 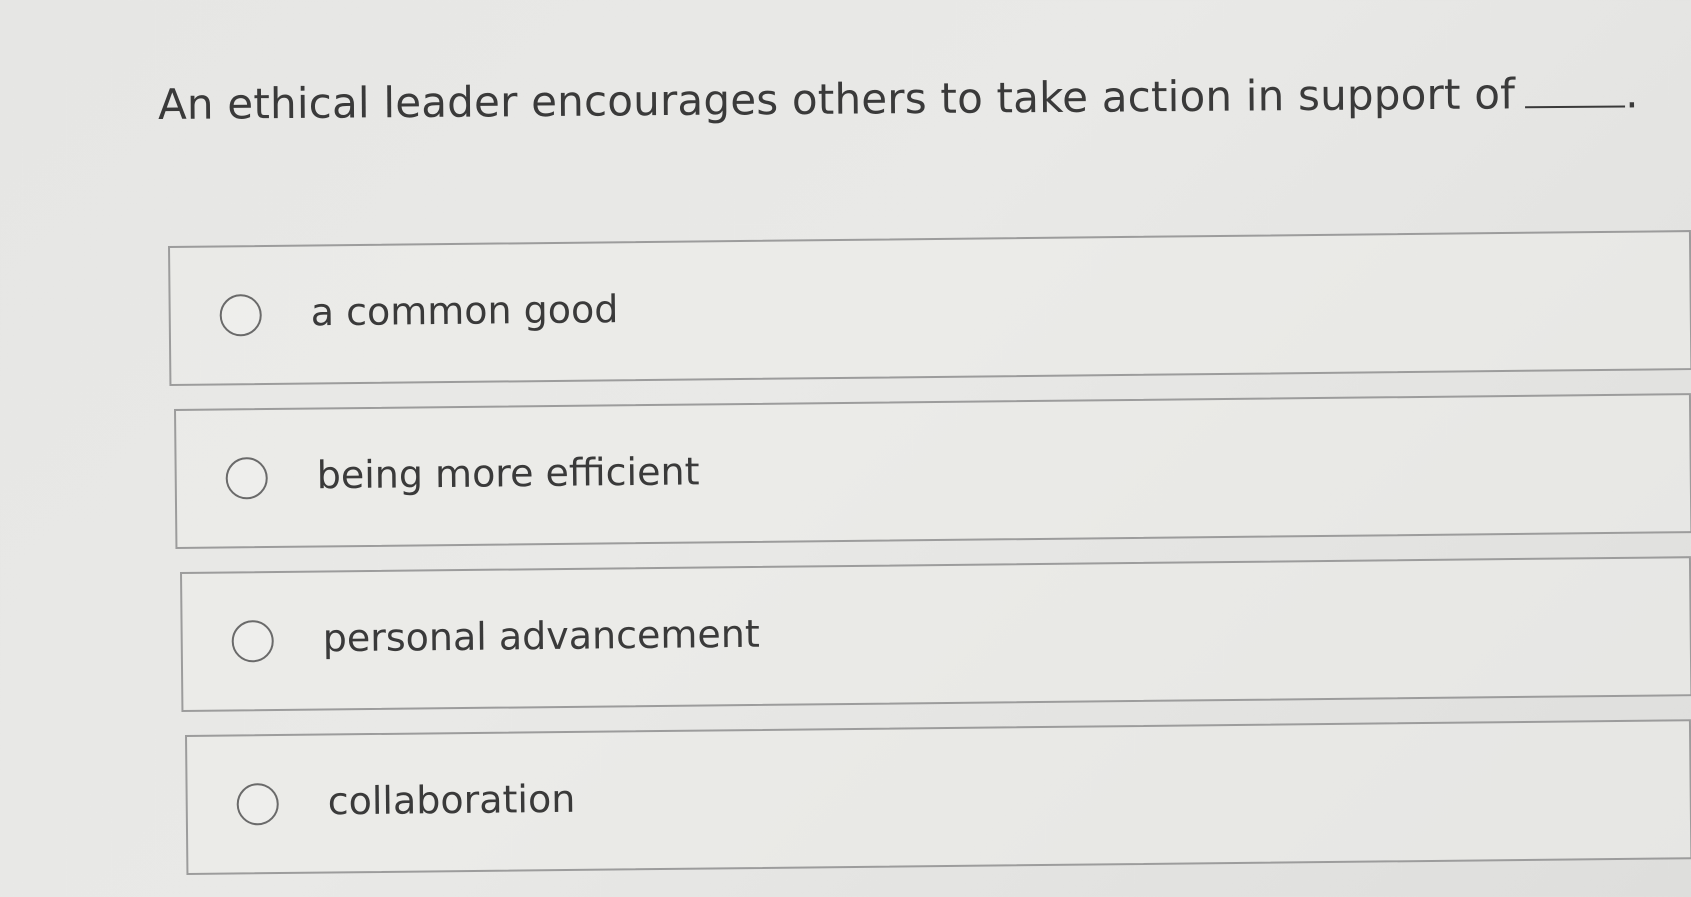 What do you see at coordinates (541, 636) in the screenshot?
I see `option-label: personal advancement` at bounding box center [541, 636].